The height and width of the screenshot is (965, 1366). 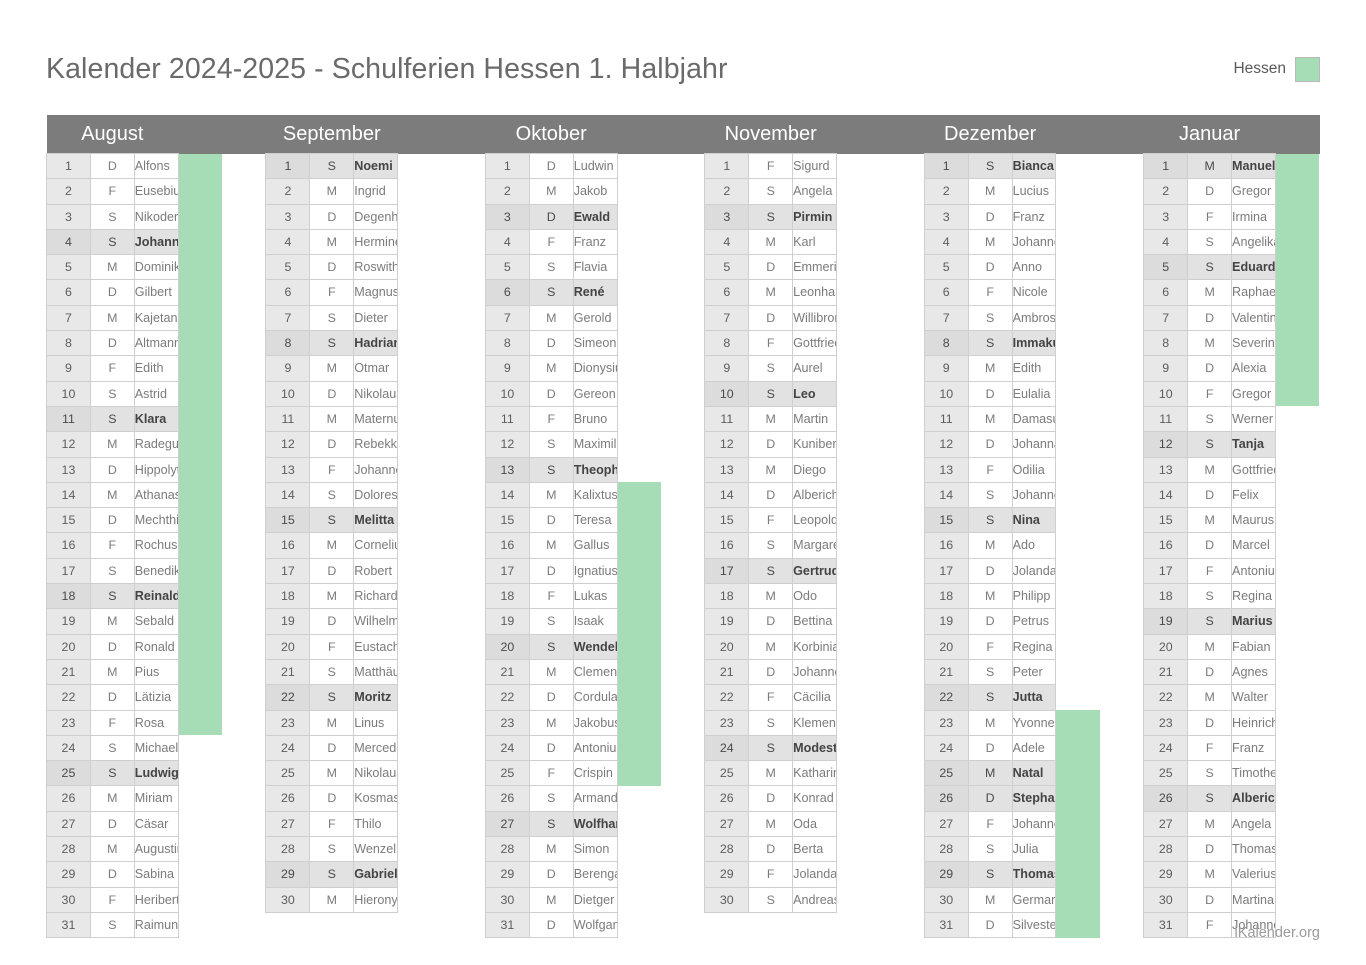 I want to click on namesday-name: Robert, so click(x=376, y=571).